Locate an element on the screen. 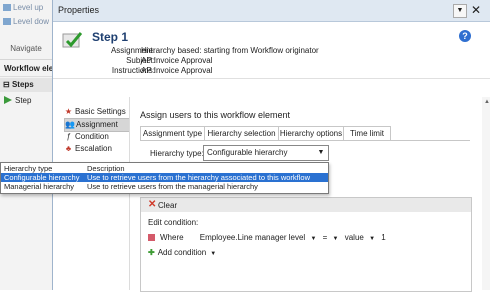 The width and height of the screenshot is (490, 292). clear-icon: ✕ is located at coordinates (152, 204).